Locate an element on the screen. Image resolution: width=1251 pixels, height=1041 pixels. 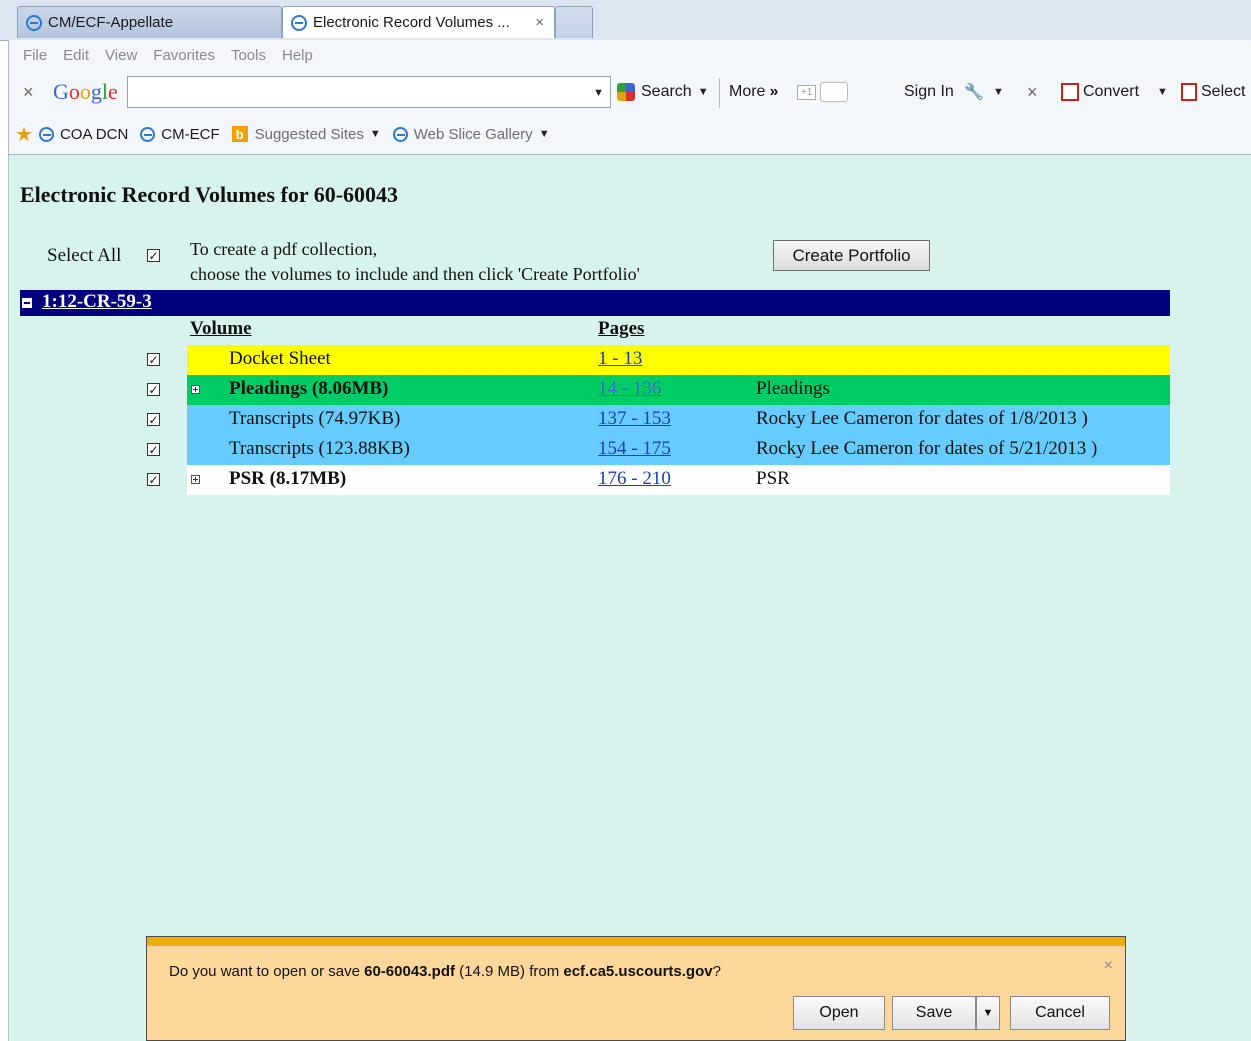
table-row: Pleadings (8.06MB) 14 - 136 Pleadings is located at coordinates (678, 390).